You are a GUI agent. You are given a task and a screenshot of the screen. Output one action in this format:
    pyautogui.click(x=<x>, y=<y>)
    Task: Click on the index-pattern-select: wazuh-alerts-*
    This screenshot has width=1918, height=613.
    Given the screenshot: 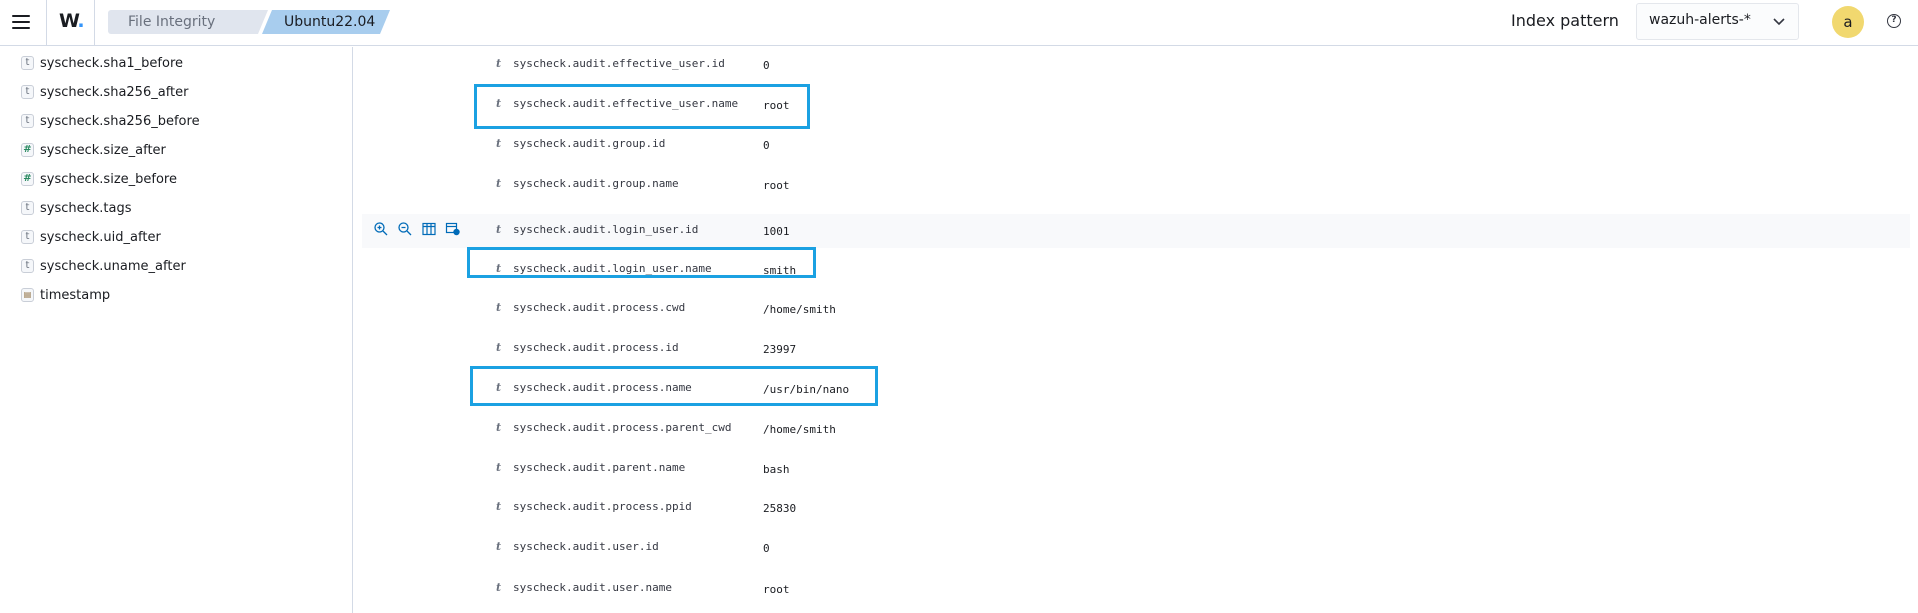 What is the action you would take?
    pyautogui.click(x=1717, y=21)
    